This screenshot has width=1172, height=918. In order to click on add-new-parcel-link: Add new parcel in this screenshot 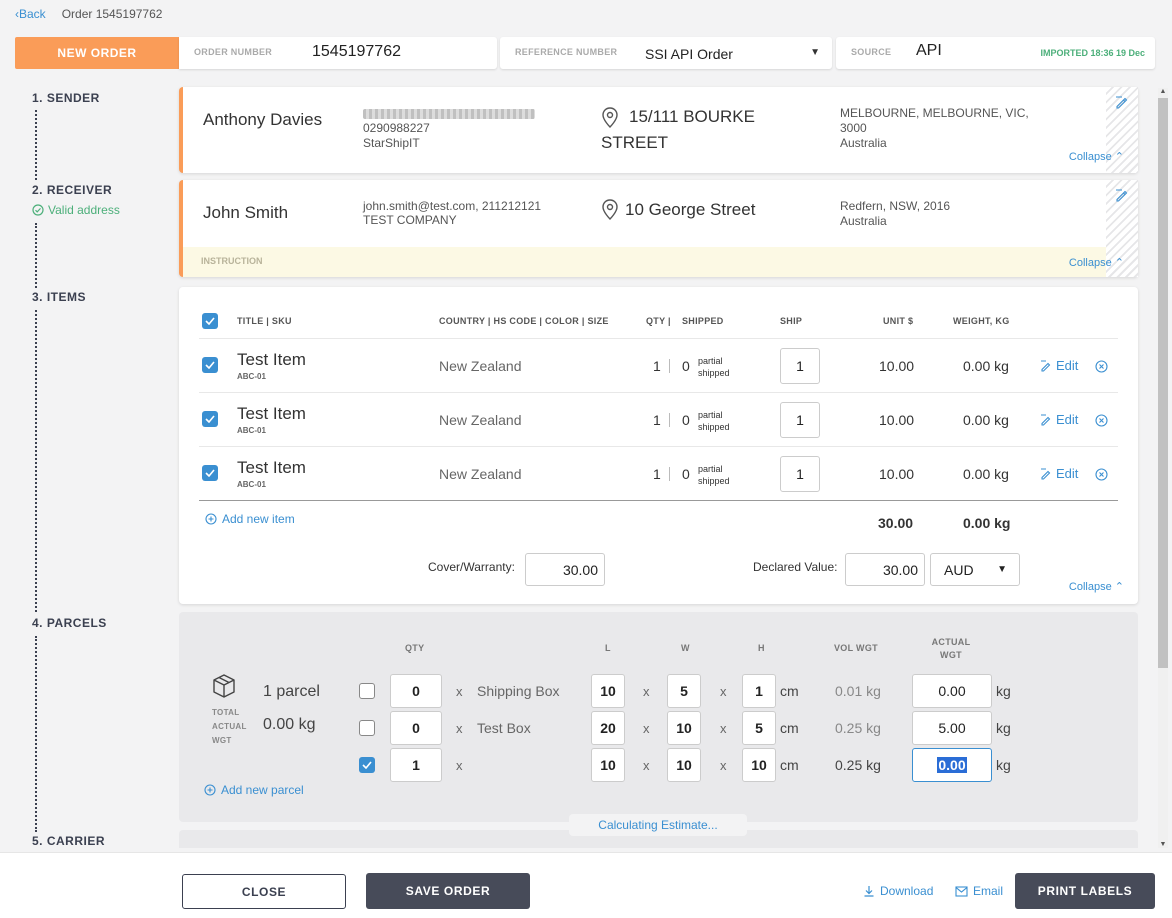, I will do `click(254, 790)`.